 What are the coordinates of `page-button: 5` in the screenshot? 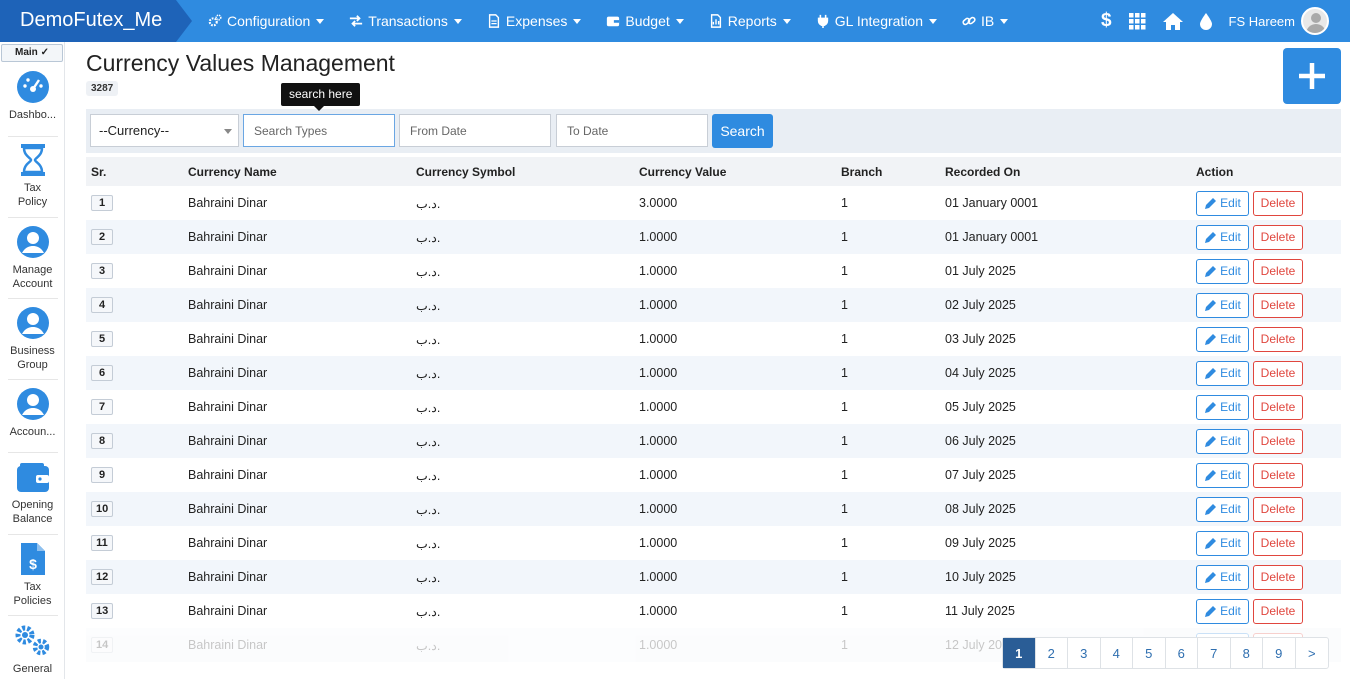 It's located at (1149, 653).